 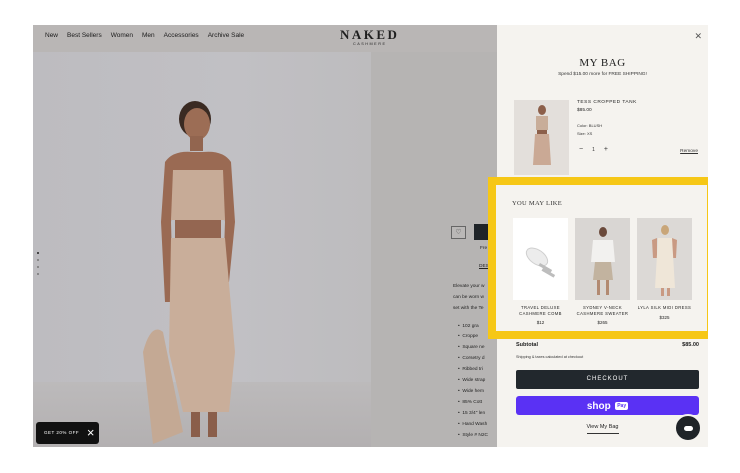 What do you see at coordinates (458, 232) in the screenshot?
I see `wishlist-heart-icon: ♡` at bounding box center [458, 232].